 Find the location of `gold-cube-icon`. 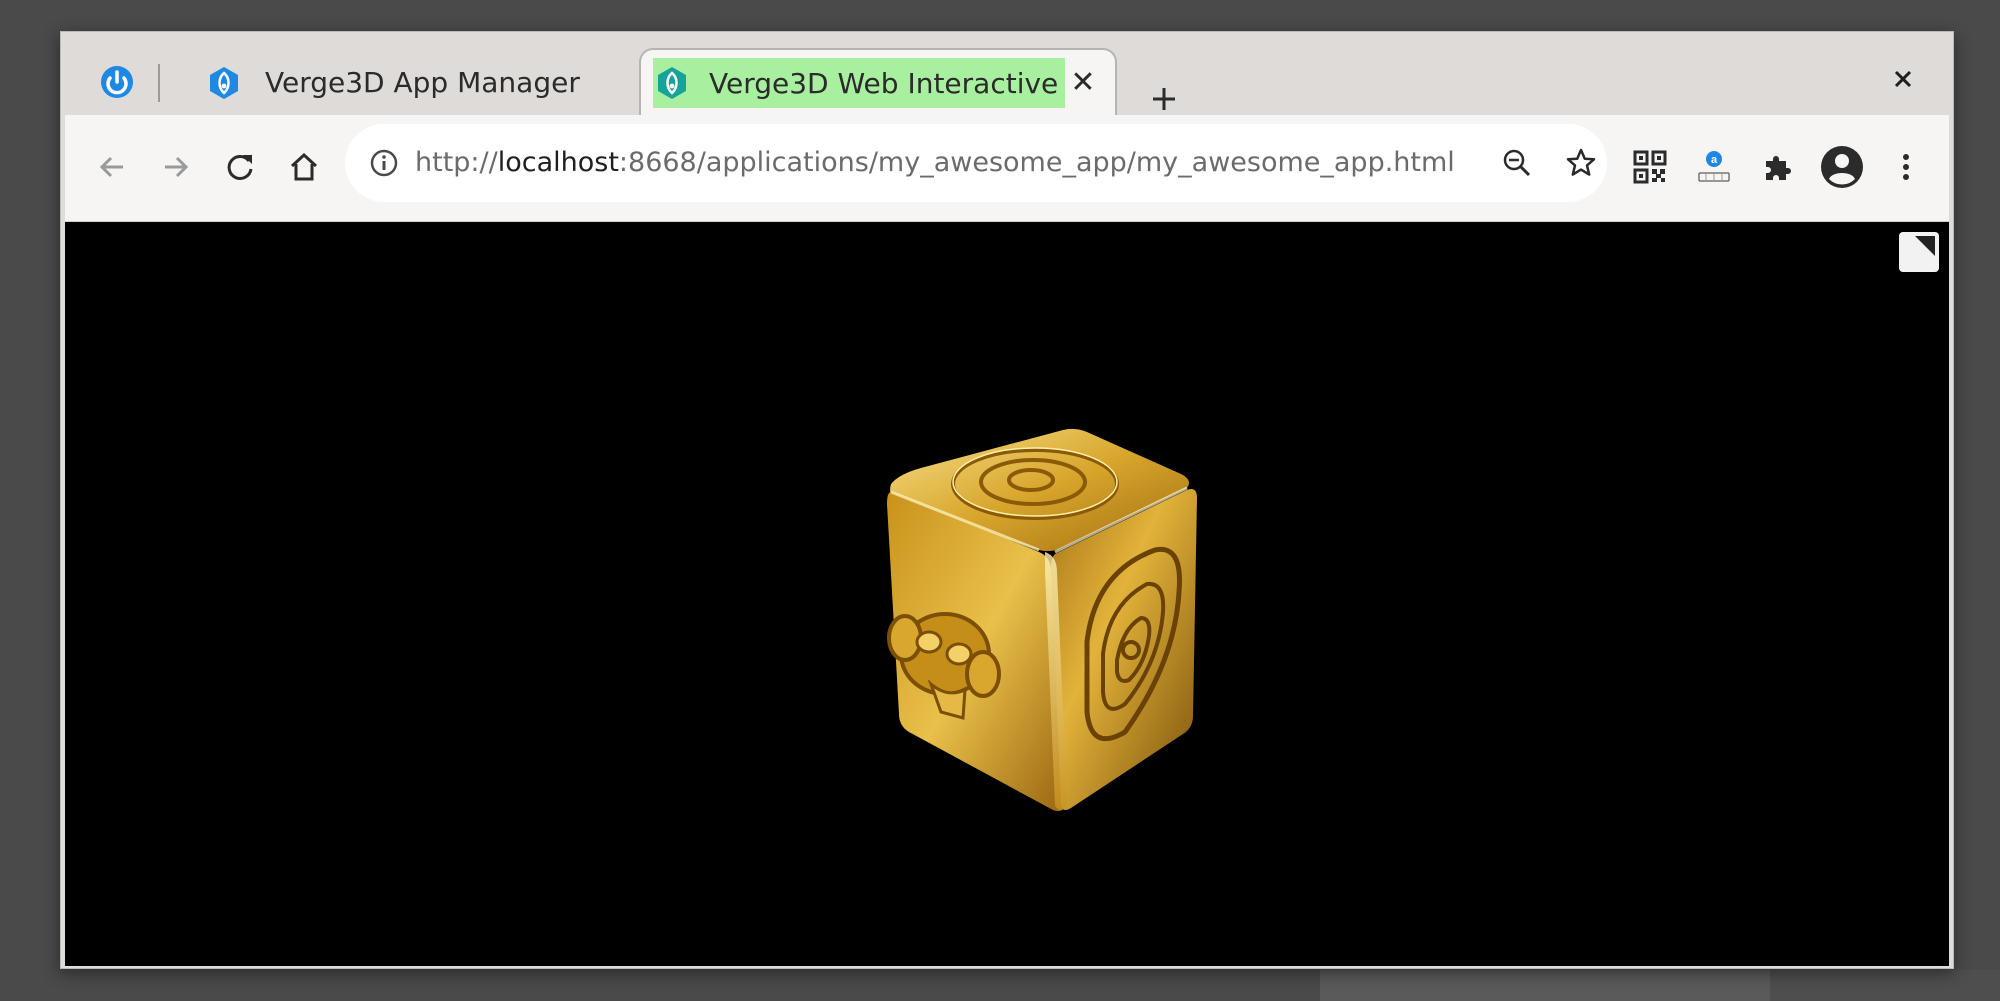

gold-cube-icon is located at coordinates (1042, 620).